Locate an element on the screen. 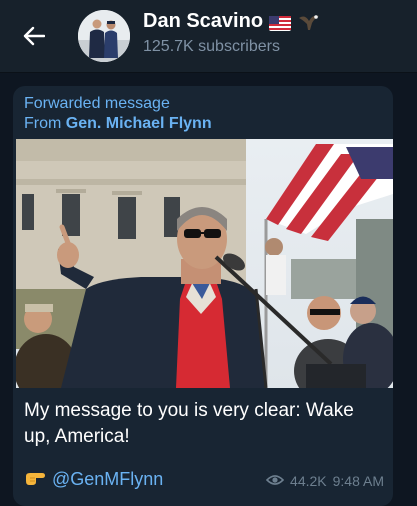  channel-title: Dan Scavino is located at coordinates (232, 21).